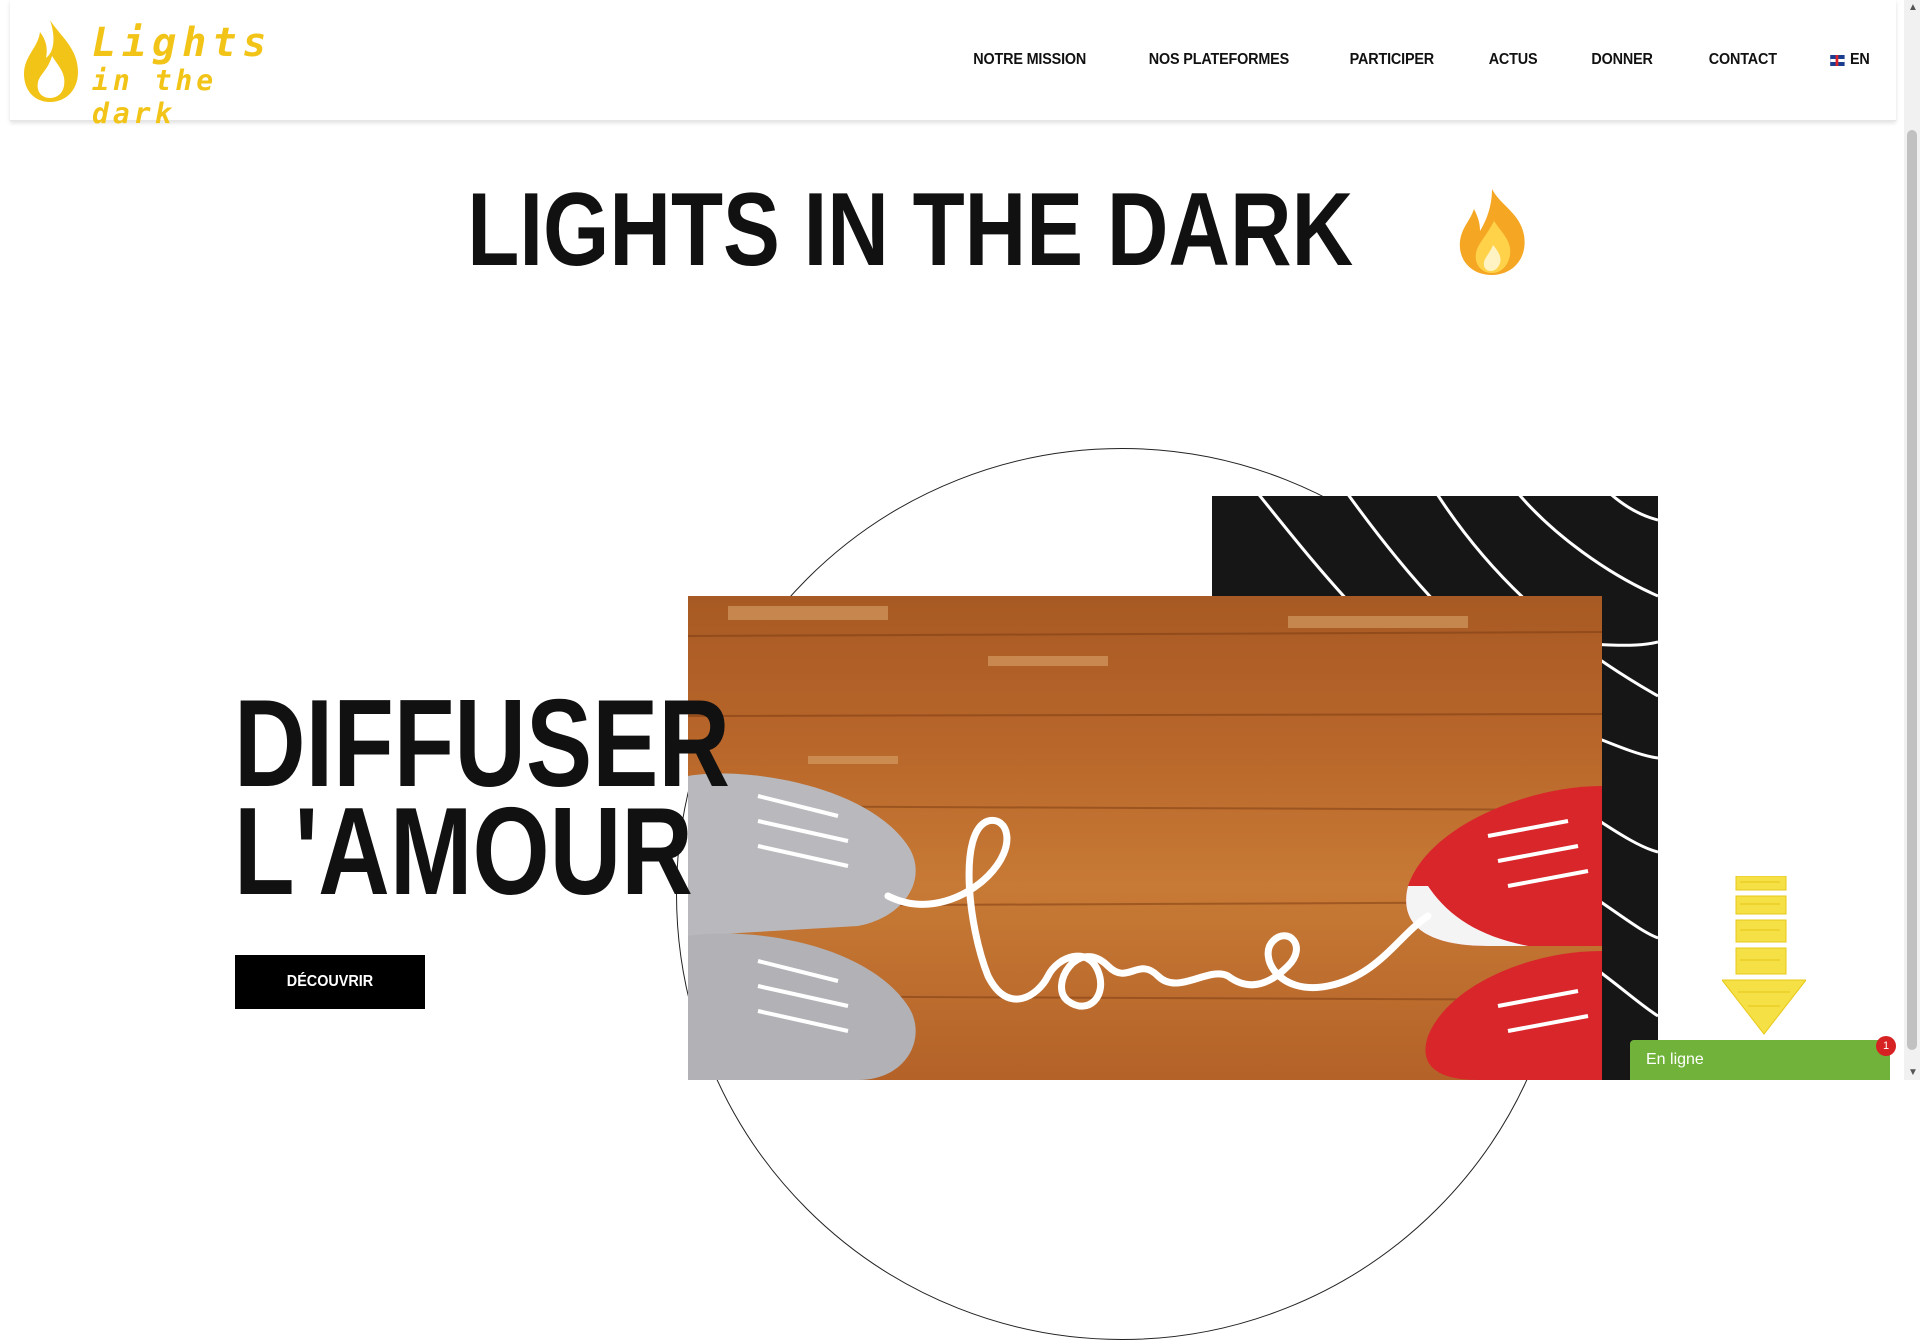  What do you see at coordinates (1913, 7) in the screenshot?
I see `scroll-up-arrow-icon: ▲` at bounding box center [1913, 7].